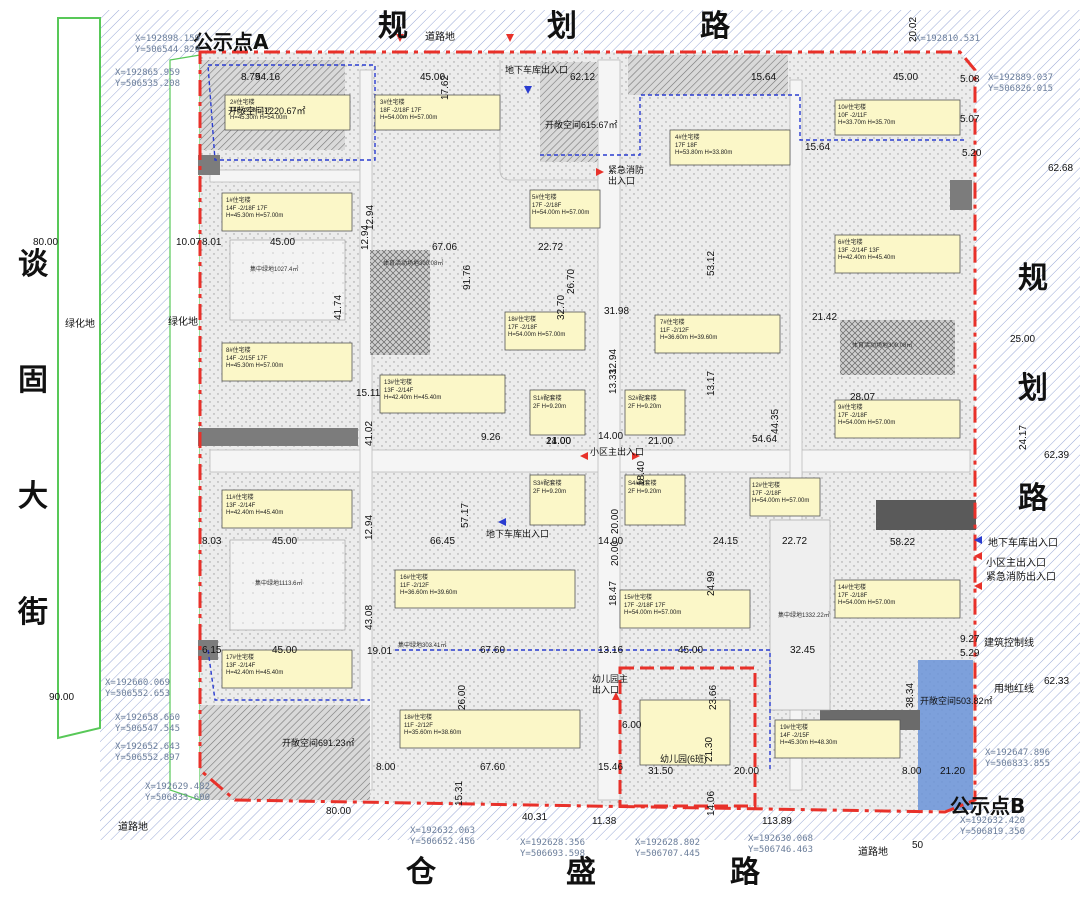 Image resolution: width=1080 pixels, height=904 pixels. I want to click on dimension-label: 113.89, so click(777, 821).